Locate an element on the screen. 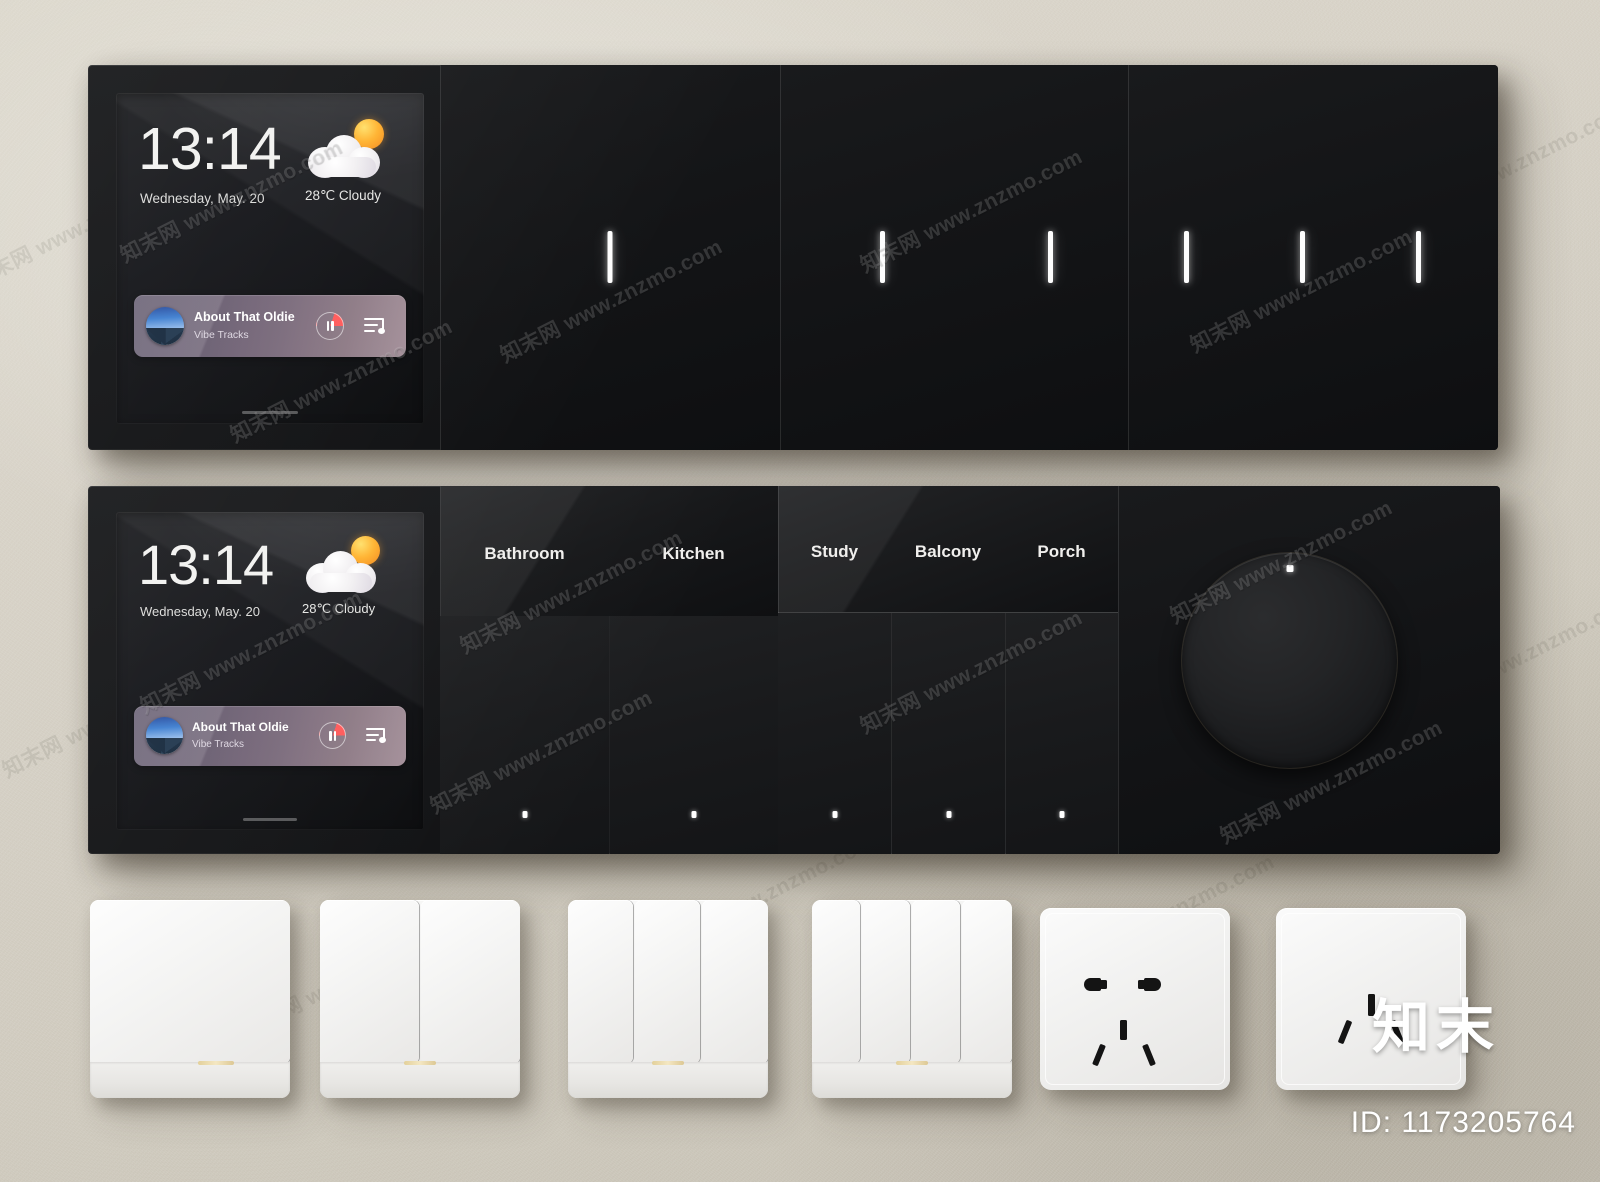 The width and height of the screenshot is (1600, 1182). five-hole-socket is located at coordinates (1135, 999).